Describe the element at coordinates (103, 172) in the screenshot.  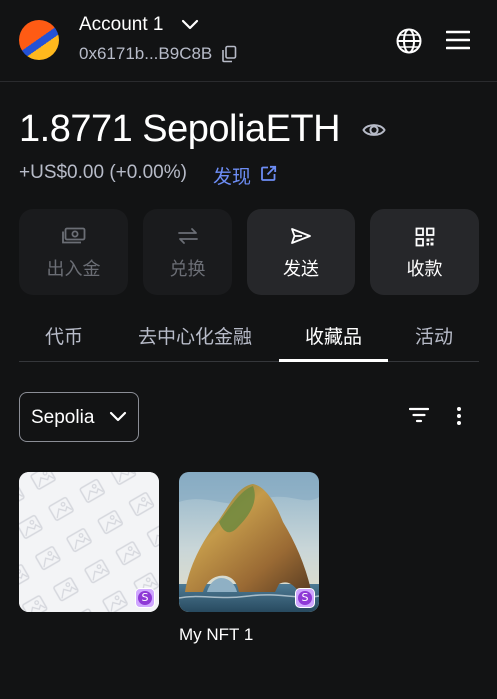
I see `fiat-change: +US$0.00 (+0.00%)` at that location.